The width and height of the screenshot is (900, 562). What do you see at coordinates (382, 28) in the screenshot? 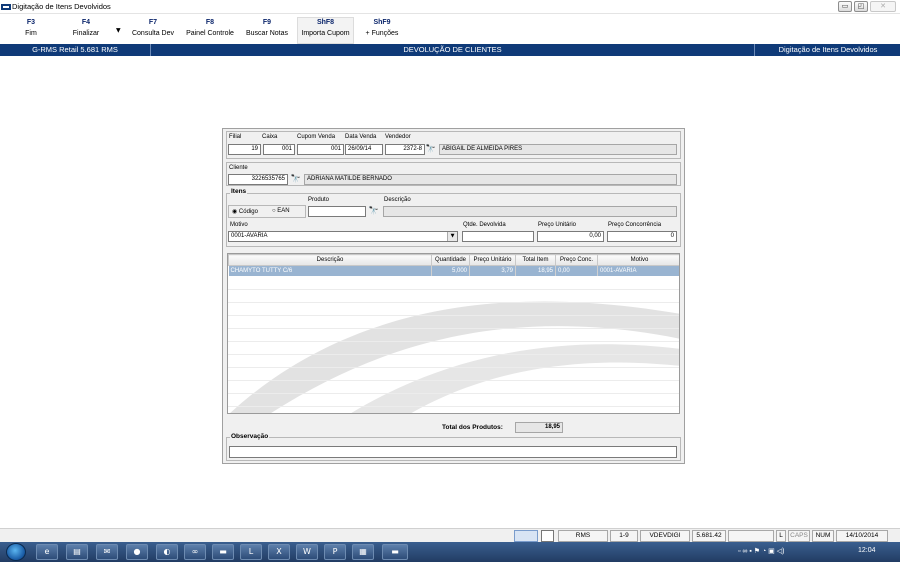
I see `mais-funcoes-button: ShF9 + Funções` at bounding box center [382, 28].